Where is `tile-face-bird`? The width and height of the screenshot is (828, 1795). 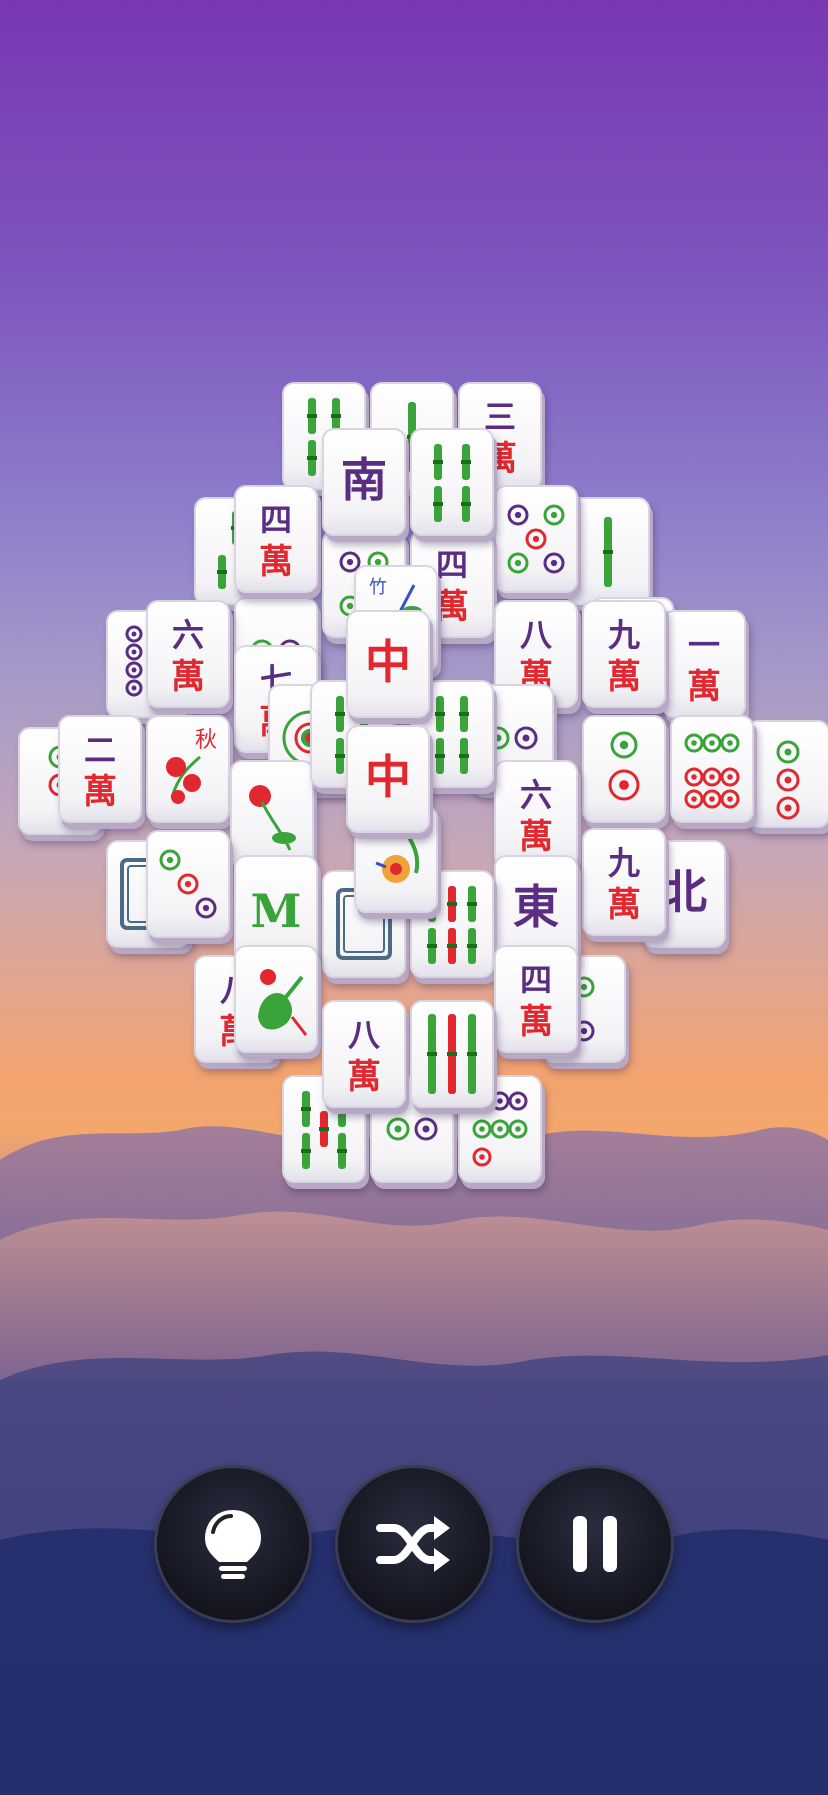 tile-face-bird is located at coordinates (283, 1002).